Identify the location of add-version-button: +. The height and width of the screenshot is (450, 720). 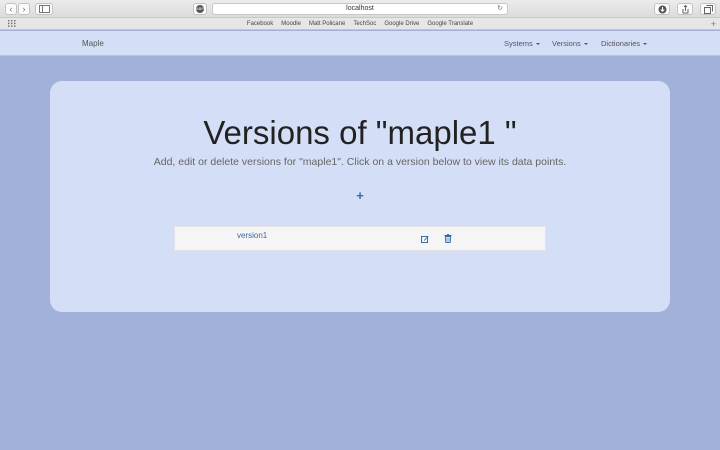
(360, 196).